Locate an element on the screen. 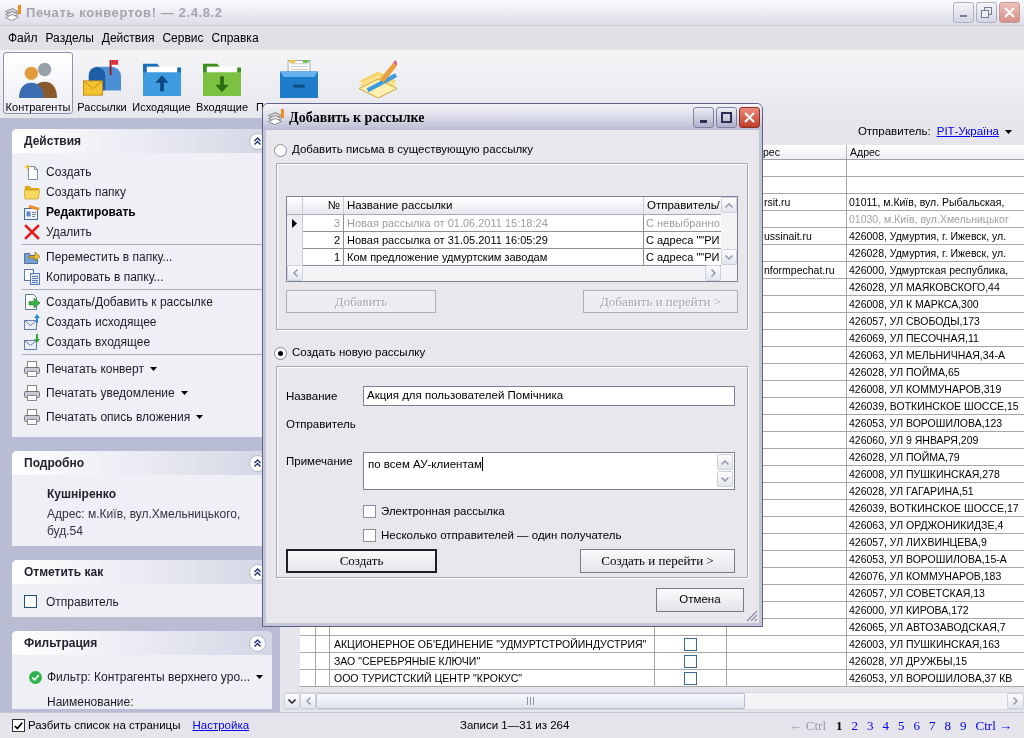  settings-link: Настройка is located at coordinates (221, 725).